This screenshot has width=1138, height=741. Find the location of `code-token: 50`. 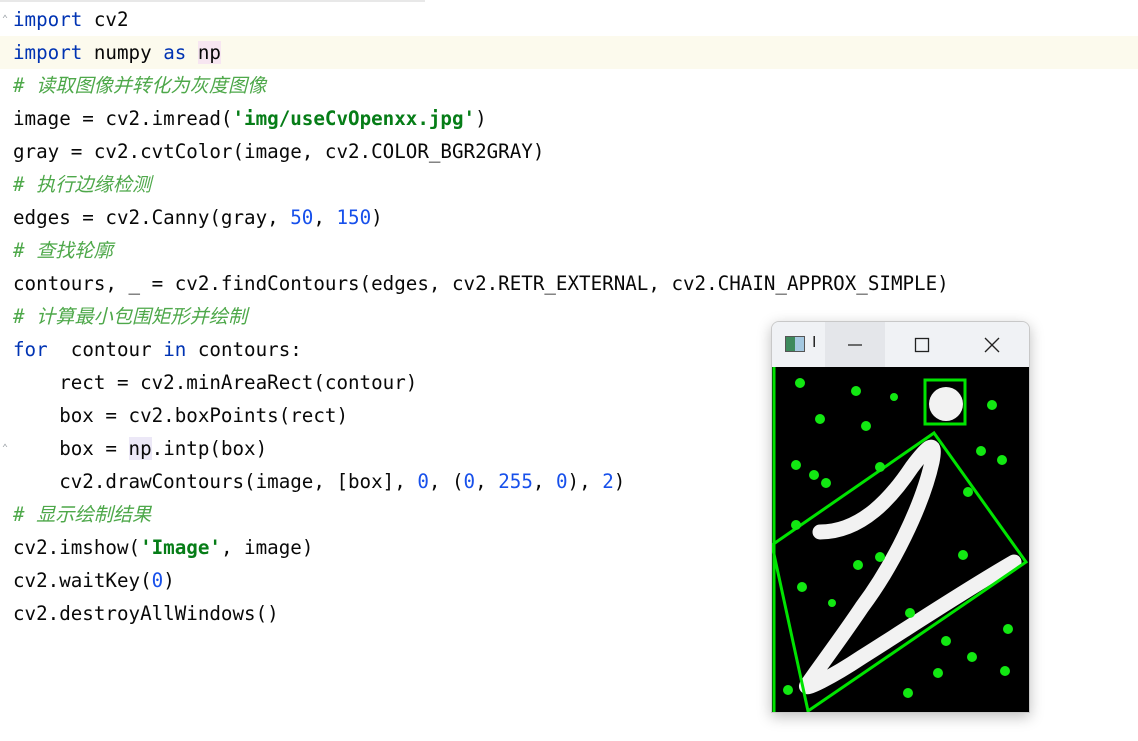

code-token: 50 is located at coordinates (302, 217).